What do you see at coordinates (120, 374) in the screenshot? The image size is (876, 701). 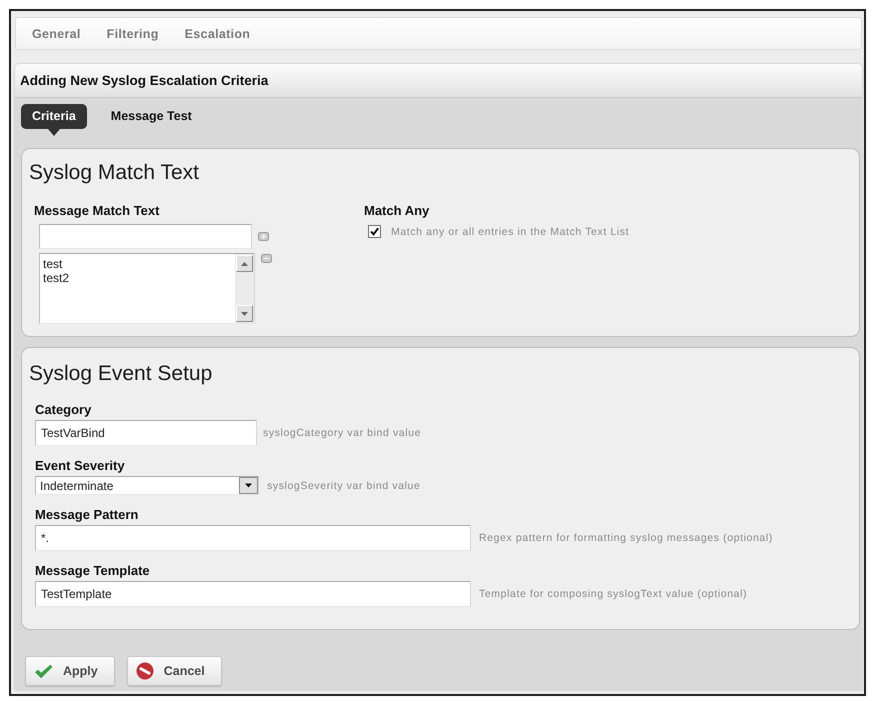 I see `section-title: Syslog Event Setup` at bounding box center [120, 374].